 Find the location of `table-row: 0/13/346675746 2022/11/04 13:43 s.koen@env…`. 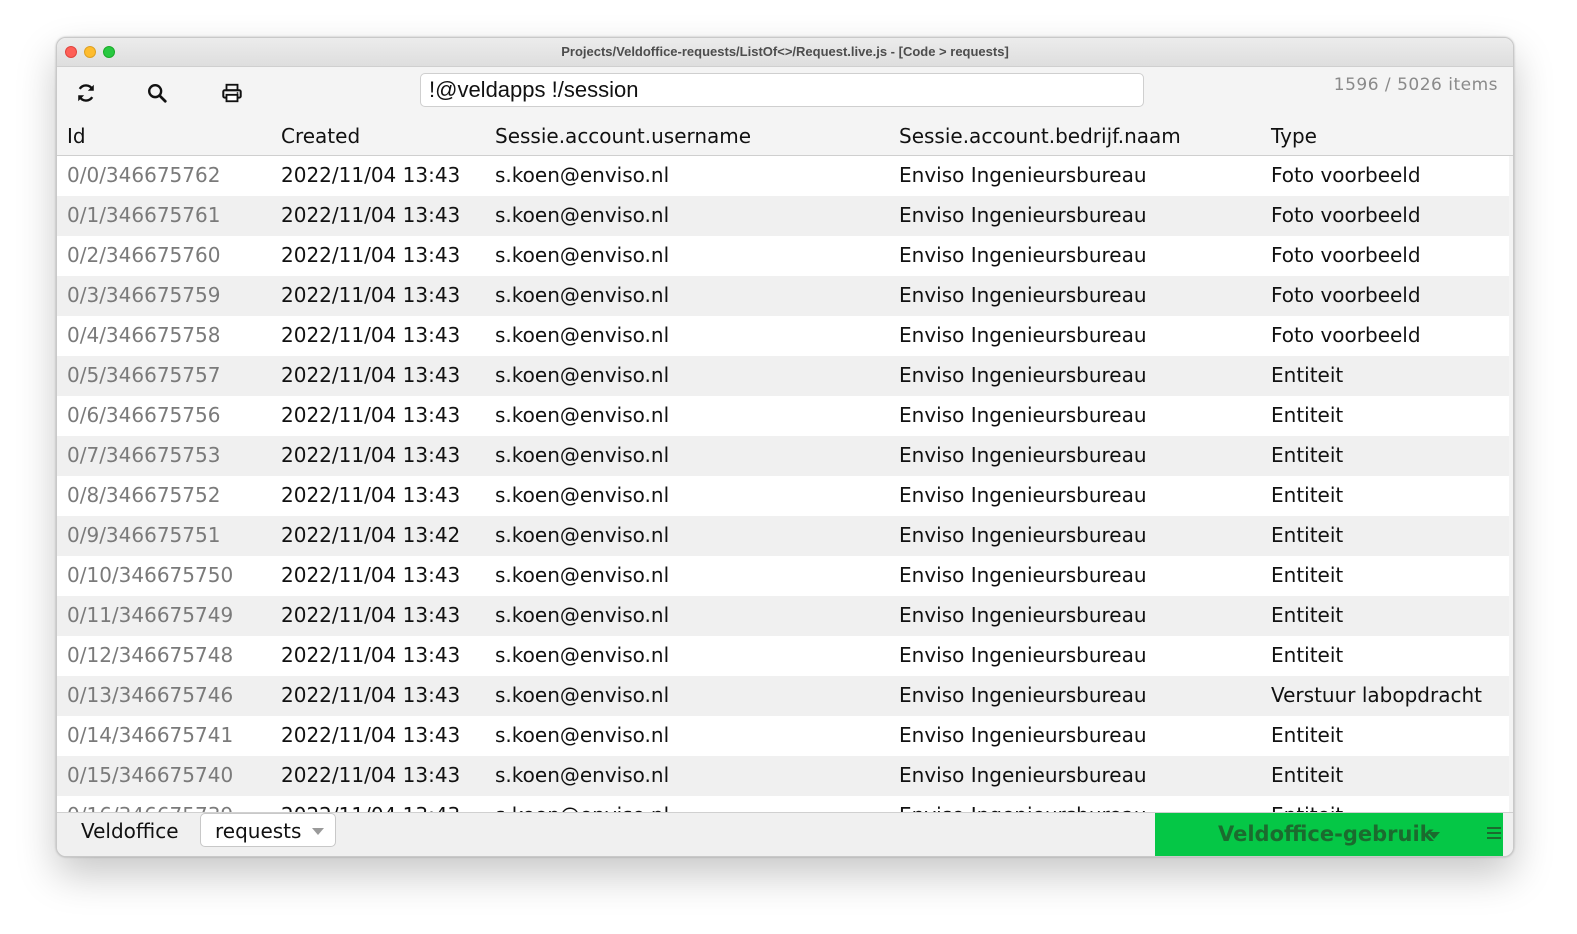

table-row: 0/13/346675746 2022/11/04 13:43 s.koen@env… is located at coordinates (783, 696).